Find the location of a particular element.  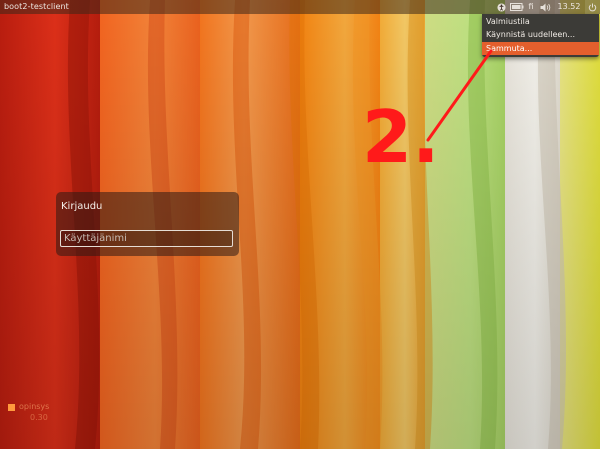

keyboard-icon: fi is located at coordinates (531, 6).